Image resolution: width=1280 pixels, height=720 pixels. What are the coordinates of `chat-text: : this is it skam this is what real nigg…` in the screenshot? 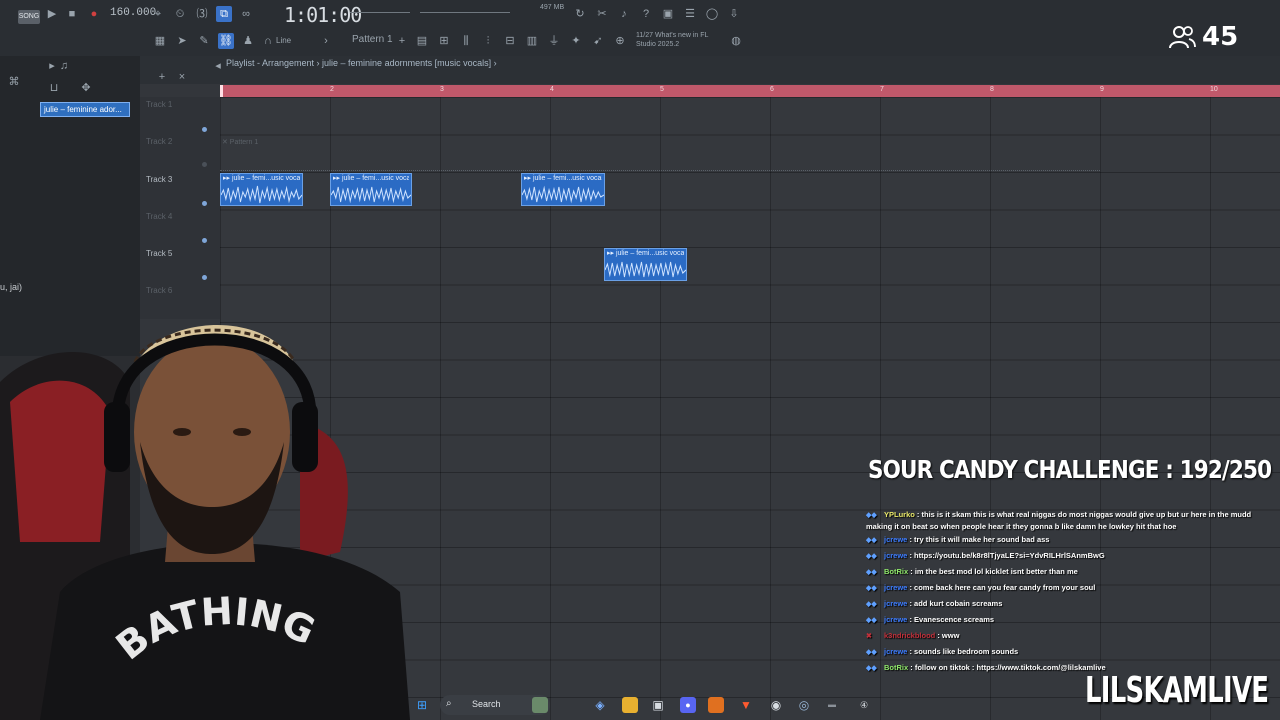 It's located at (1059, 520).